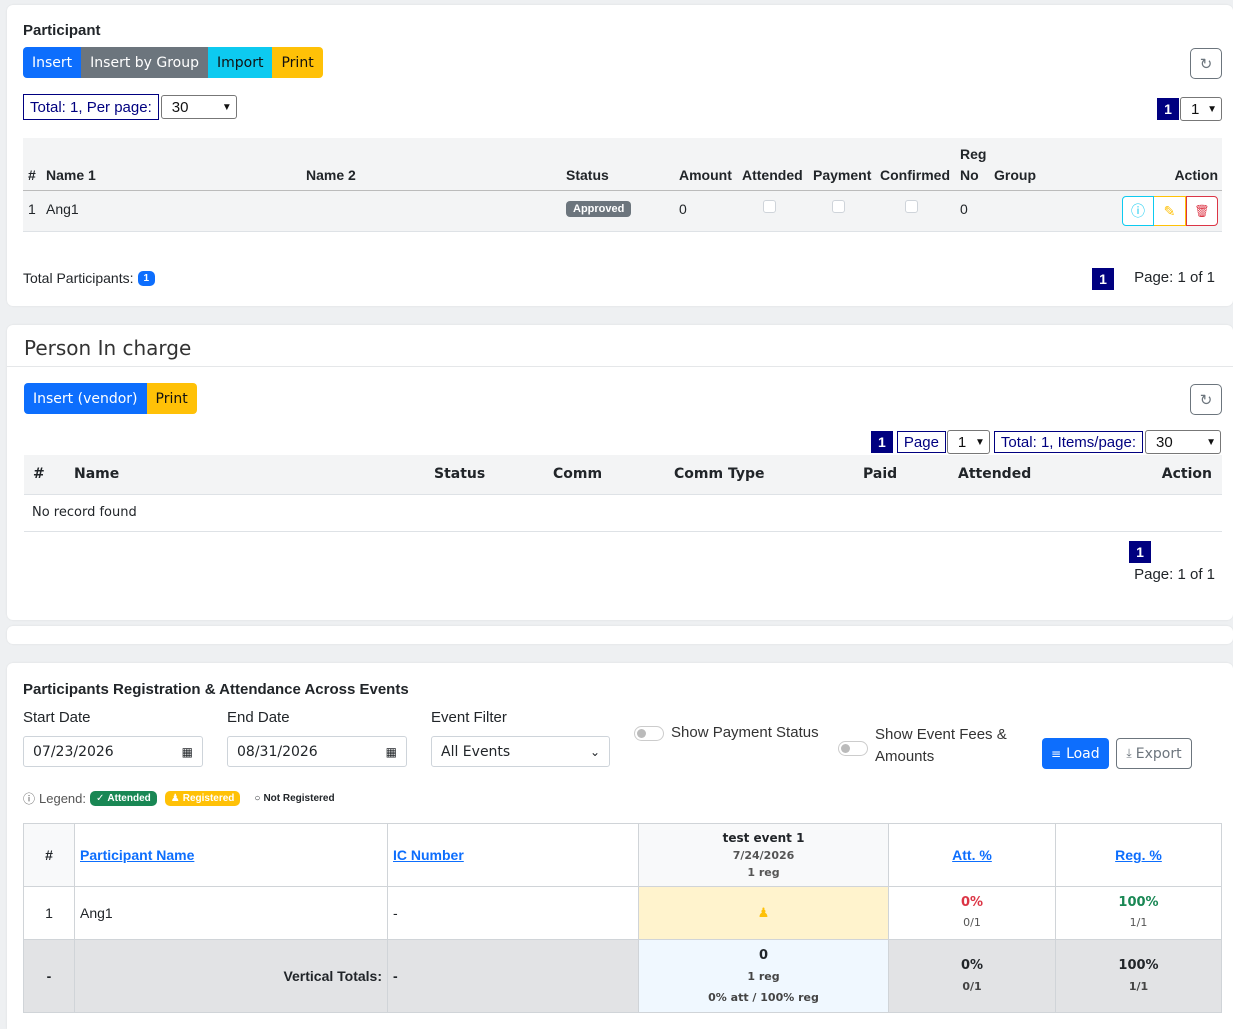 The height and width of the screenshot is (1029, 1233). I want to click on end-date-label: End Date, so click(258, 717).